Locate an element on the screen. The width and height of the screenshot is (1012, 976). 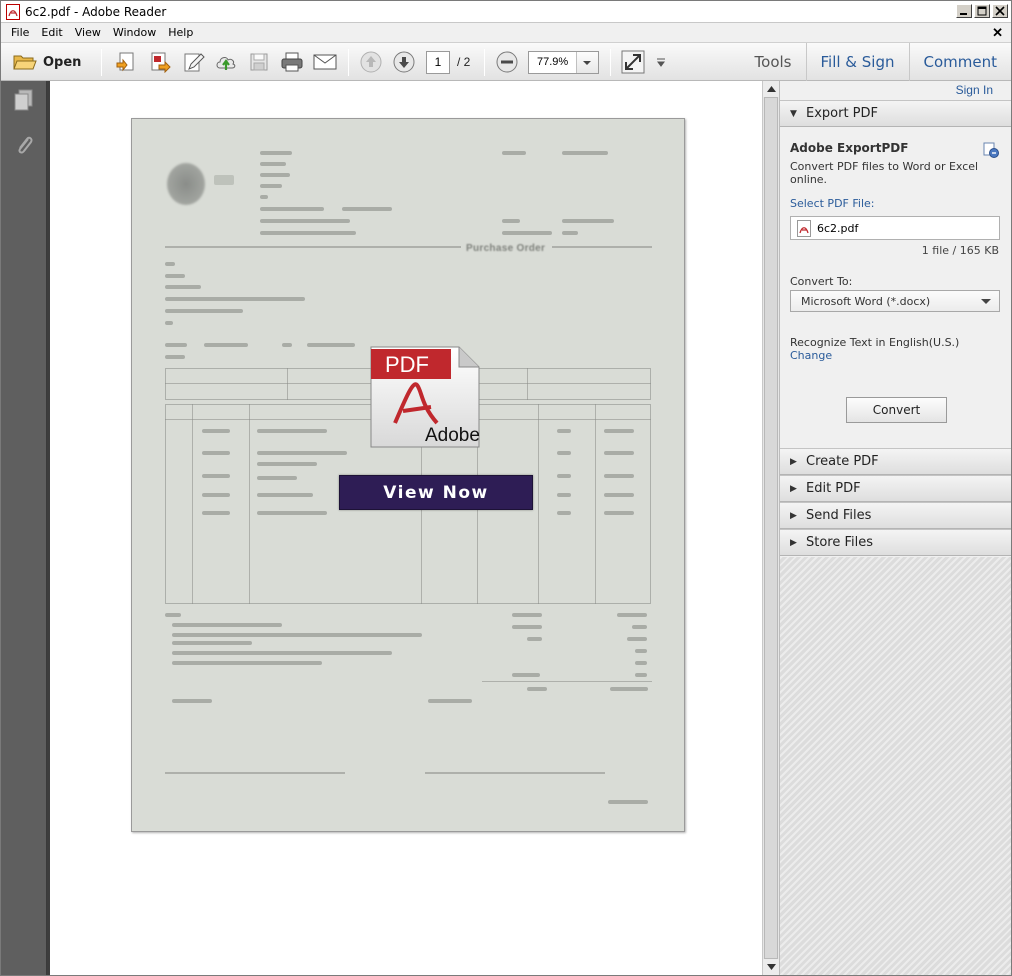
fit-page-button is located at coordinates (633, 62).